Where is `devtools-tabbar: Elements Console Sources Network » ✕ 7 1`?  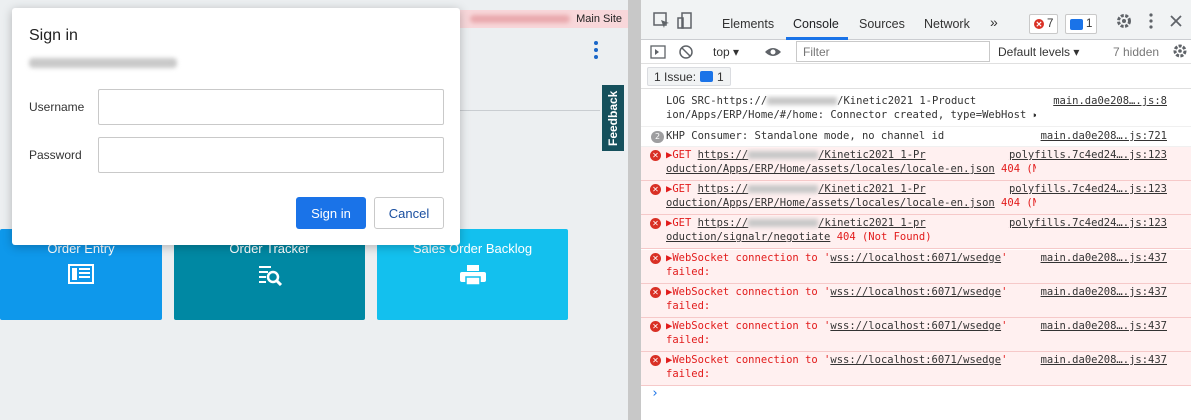
devtools-tabbar: Elements Console Sources Network » ✕ 7 1 is located at coordinates (916, 20).